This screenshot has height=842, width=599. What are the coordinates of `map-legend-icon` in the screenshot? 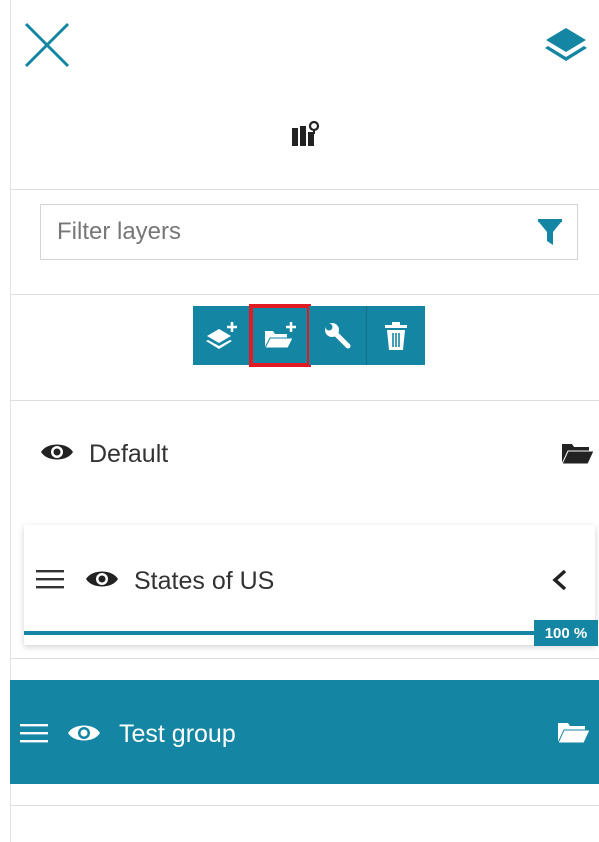 It's located at (305, 135).